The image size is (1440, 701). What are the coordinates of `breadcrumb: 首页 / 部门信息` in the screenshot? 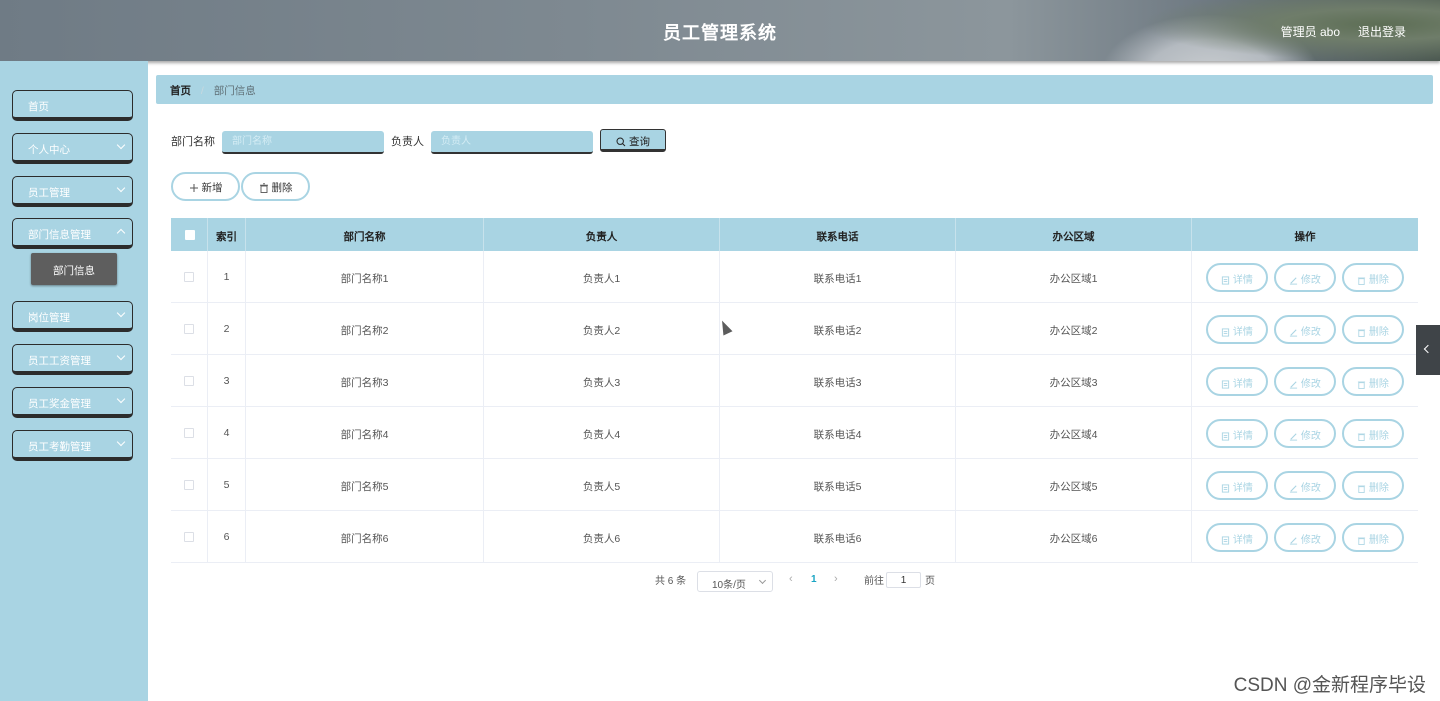 It's located at (794, 89).